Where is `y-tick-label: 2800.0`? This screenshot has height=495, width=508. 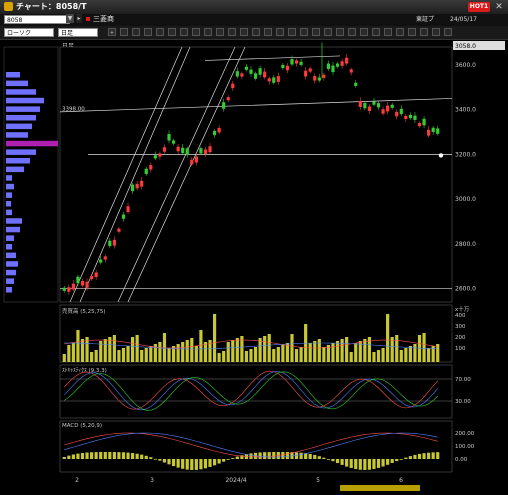 y-tick-label: 2800.0 is located at coordinates (465, 244).